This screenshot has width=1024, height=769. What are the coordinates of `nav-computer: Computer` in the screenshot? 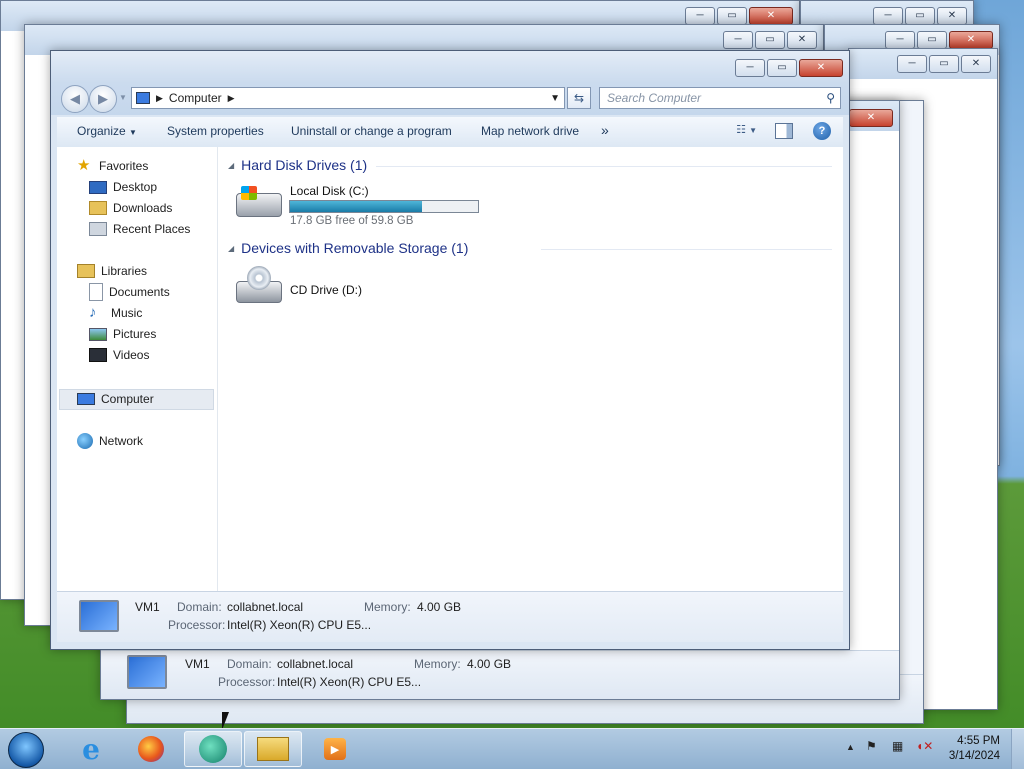 It's located at (115, 399).